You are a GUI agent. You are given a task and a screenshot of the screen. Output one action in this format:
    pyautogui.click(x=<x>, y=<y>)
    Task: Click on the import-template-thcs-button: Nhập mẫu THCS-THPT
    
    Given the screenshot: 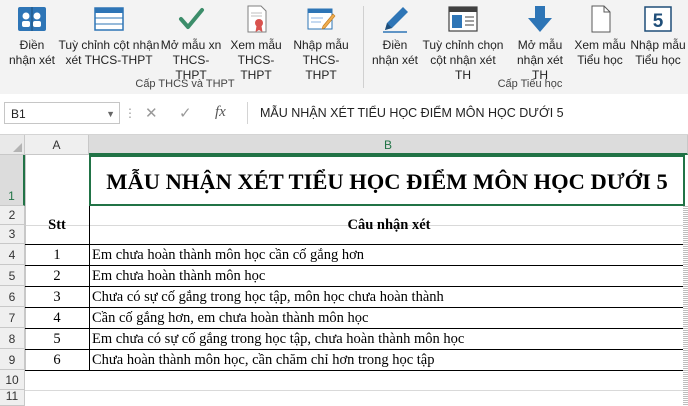 What is the action you would take?
    pyautogui.click(x=321, y=43)
    